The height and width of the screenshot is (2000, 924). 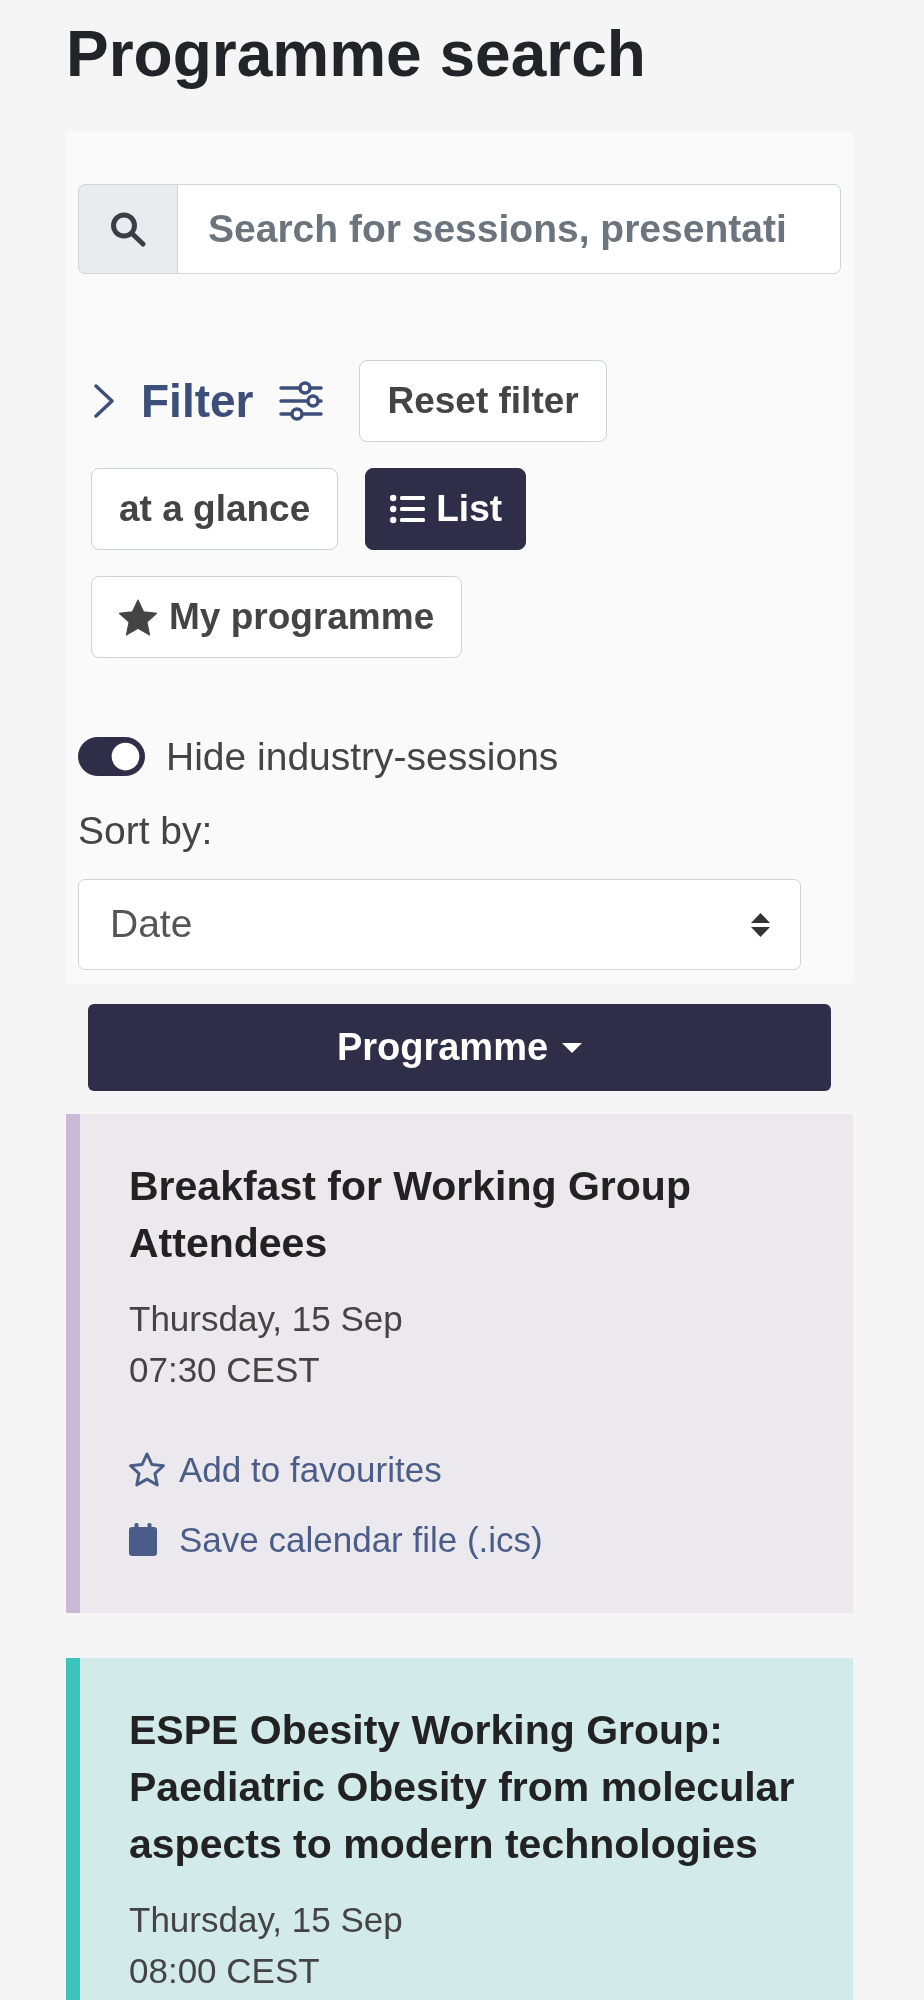 What do you see at coordinates (459, 1047) in the screenshot?
I see `programme-menu-button: Programme` at bounding box center [459, 1047].